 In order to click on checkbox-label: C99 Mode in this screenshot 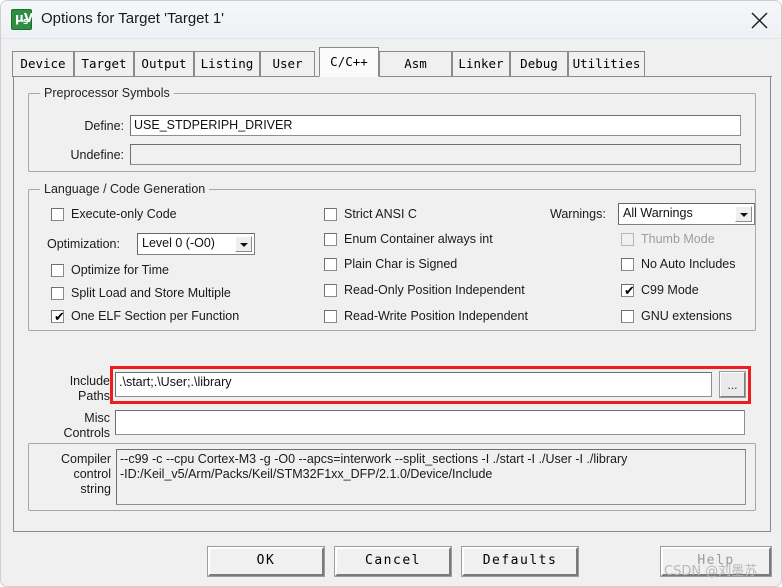, I will do `click(670, 290)`.